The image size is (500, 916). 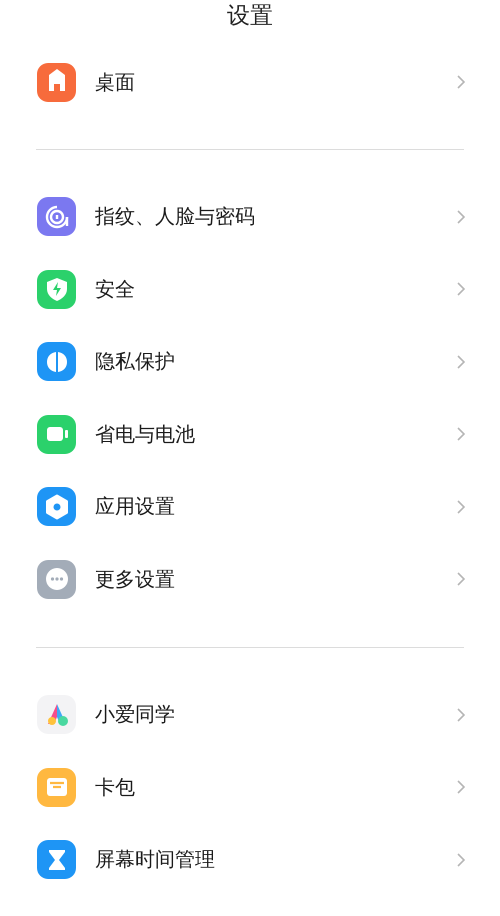 I want to click on row-label: 更多设置, so click(x=135, y=579).